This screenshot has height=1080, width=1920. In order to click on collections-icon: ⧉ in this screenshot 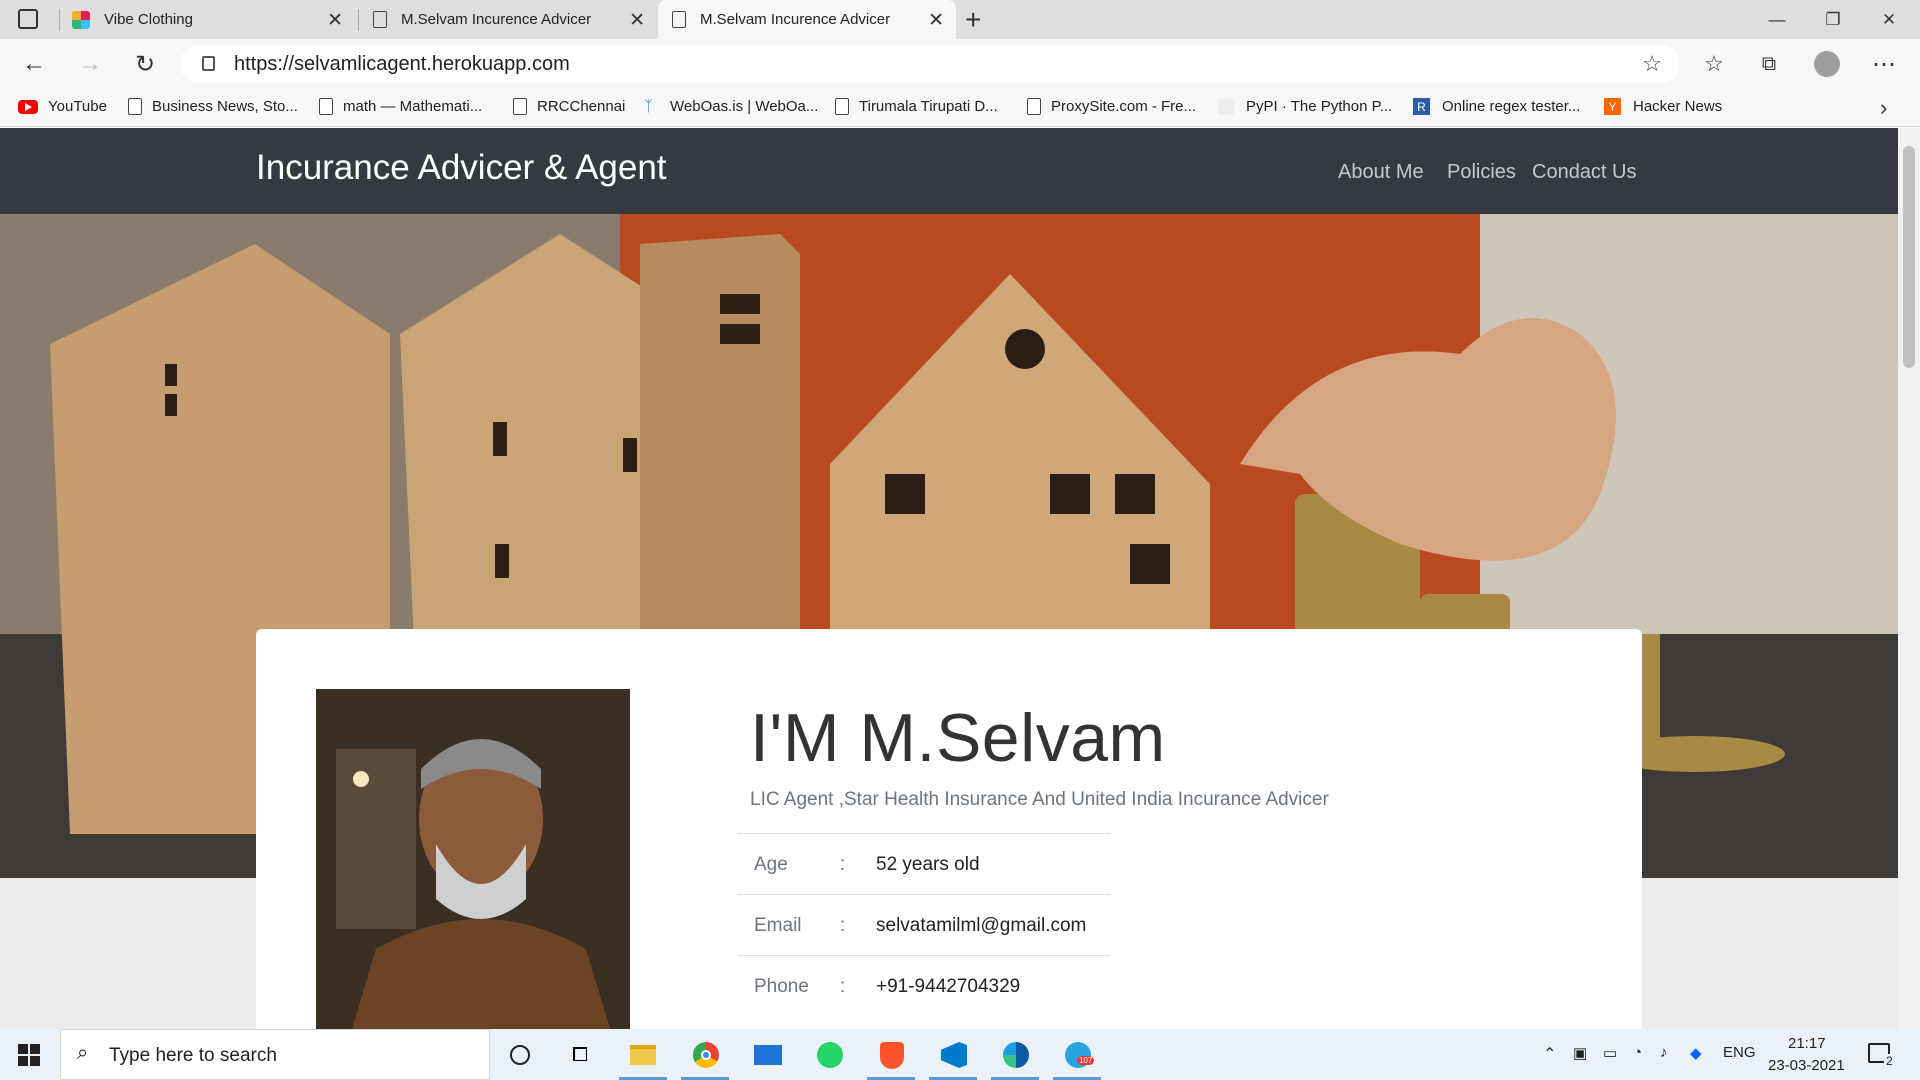, I will do `click(1769, 64)`.